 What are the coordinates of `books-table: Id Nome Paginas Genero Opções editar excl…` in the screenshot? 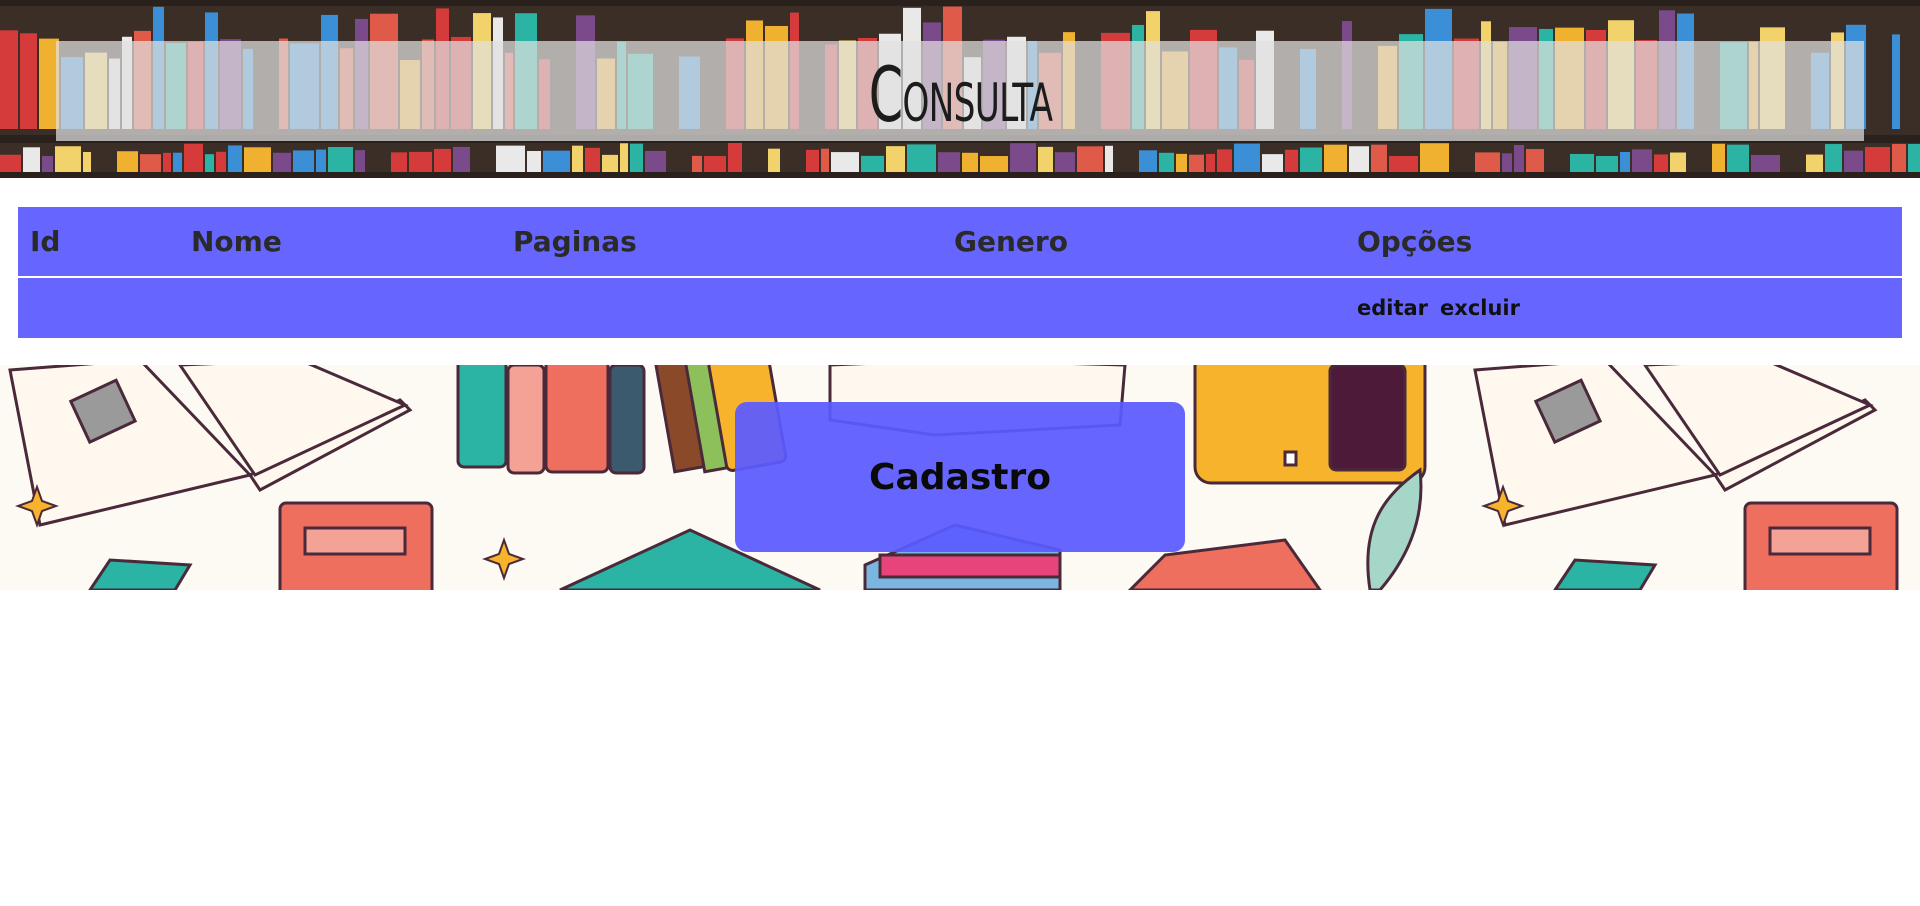 It's located at (960, 272).